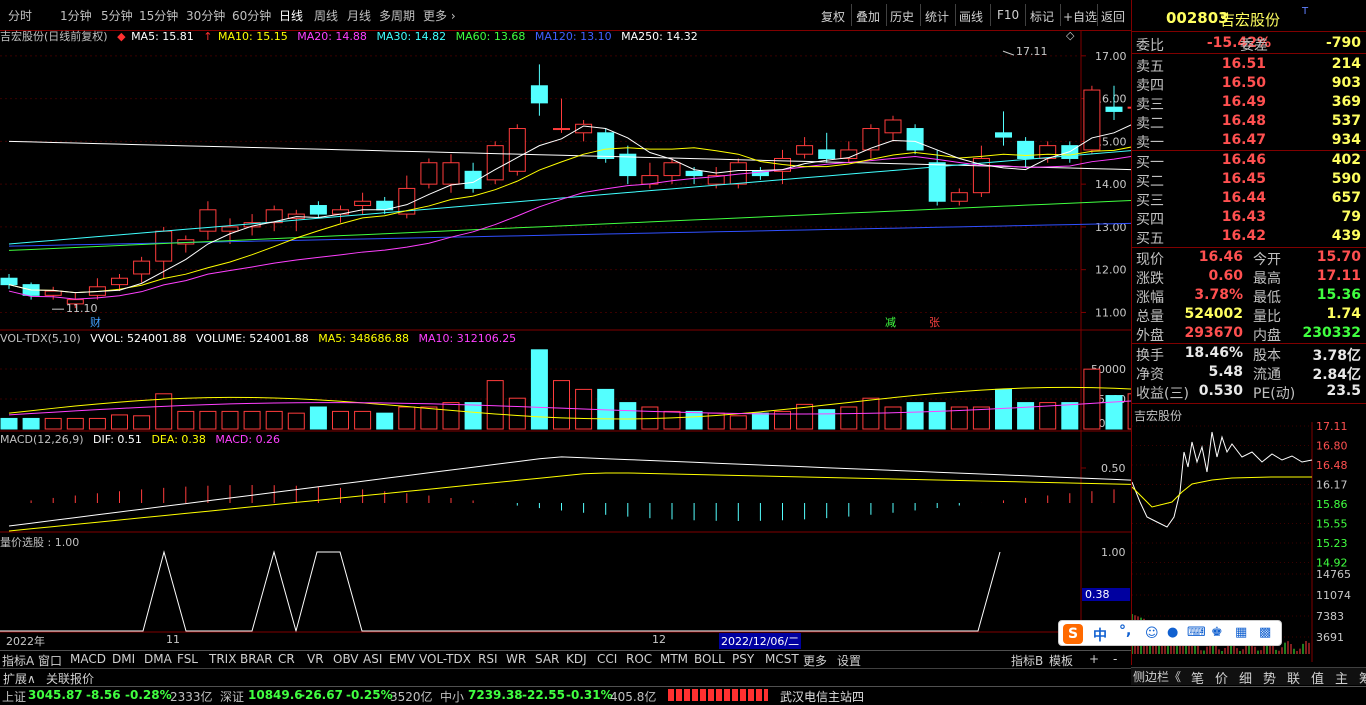 This screenshot has height=705, width=1366. Describe the element at coordinates (547, 659) in the screenshot. I see `indicator-tab: SAR` at that location.